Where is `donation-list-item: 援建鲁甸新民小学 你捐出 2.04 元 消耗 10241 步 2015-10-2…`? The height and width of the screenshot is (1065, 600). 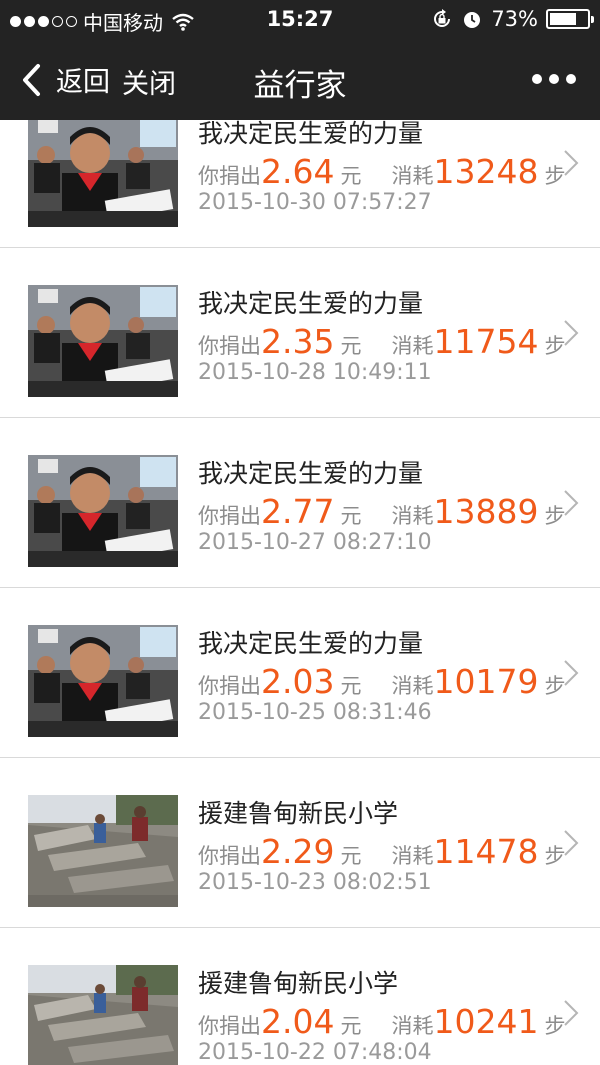 donation-list-item: 援建鲁甸新民小学 你捐出 2.04 元 消耗 10241 步 2015-10-2… is located at coordinates (300, 996).